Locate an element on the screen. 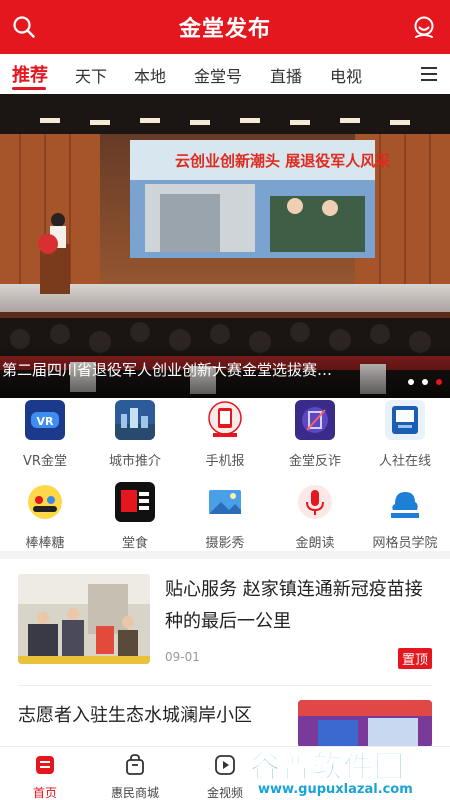  tab-jintang-hao: 金堂号 is located at coordinates (218, 75).